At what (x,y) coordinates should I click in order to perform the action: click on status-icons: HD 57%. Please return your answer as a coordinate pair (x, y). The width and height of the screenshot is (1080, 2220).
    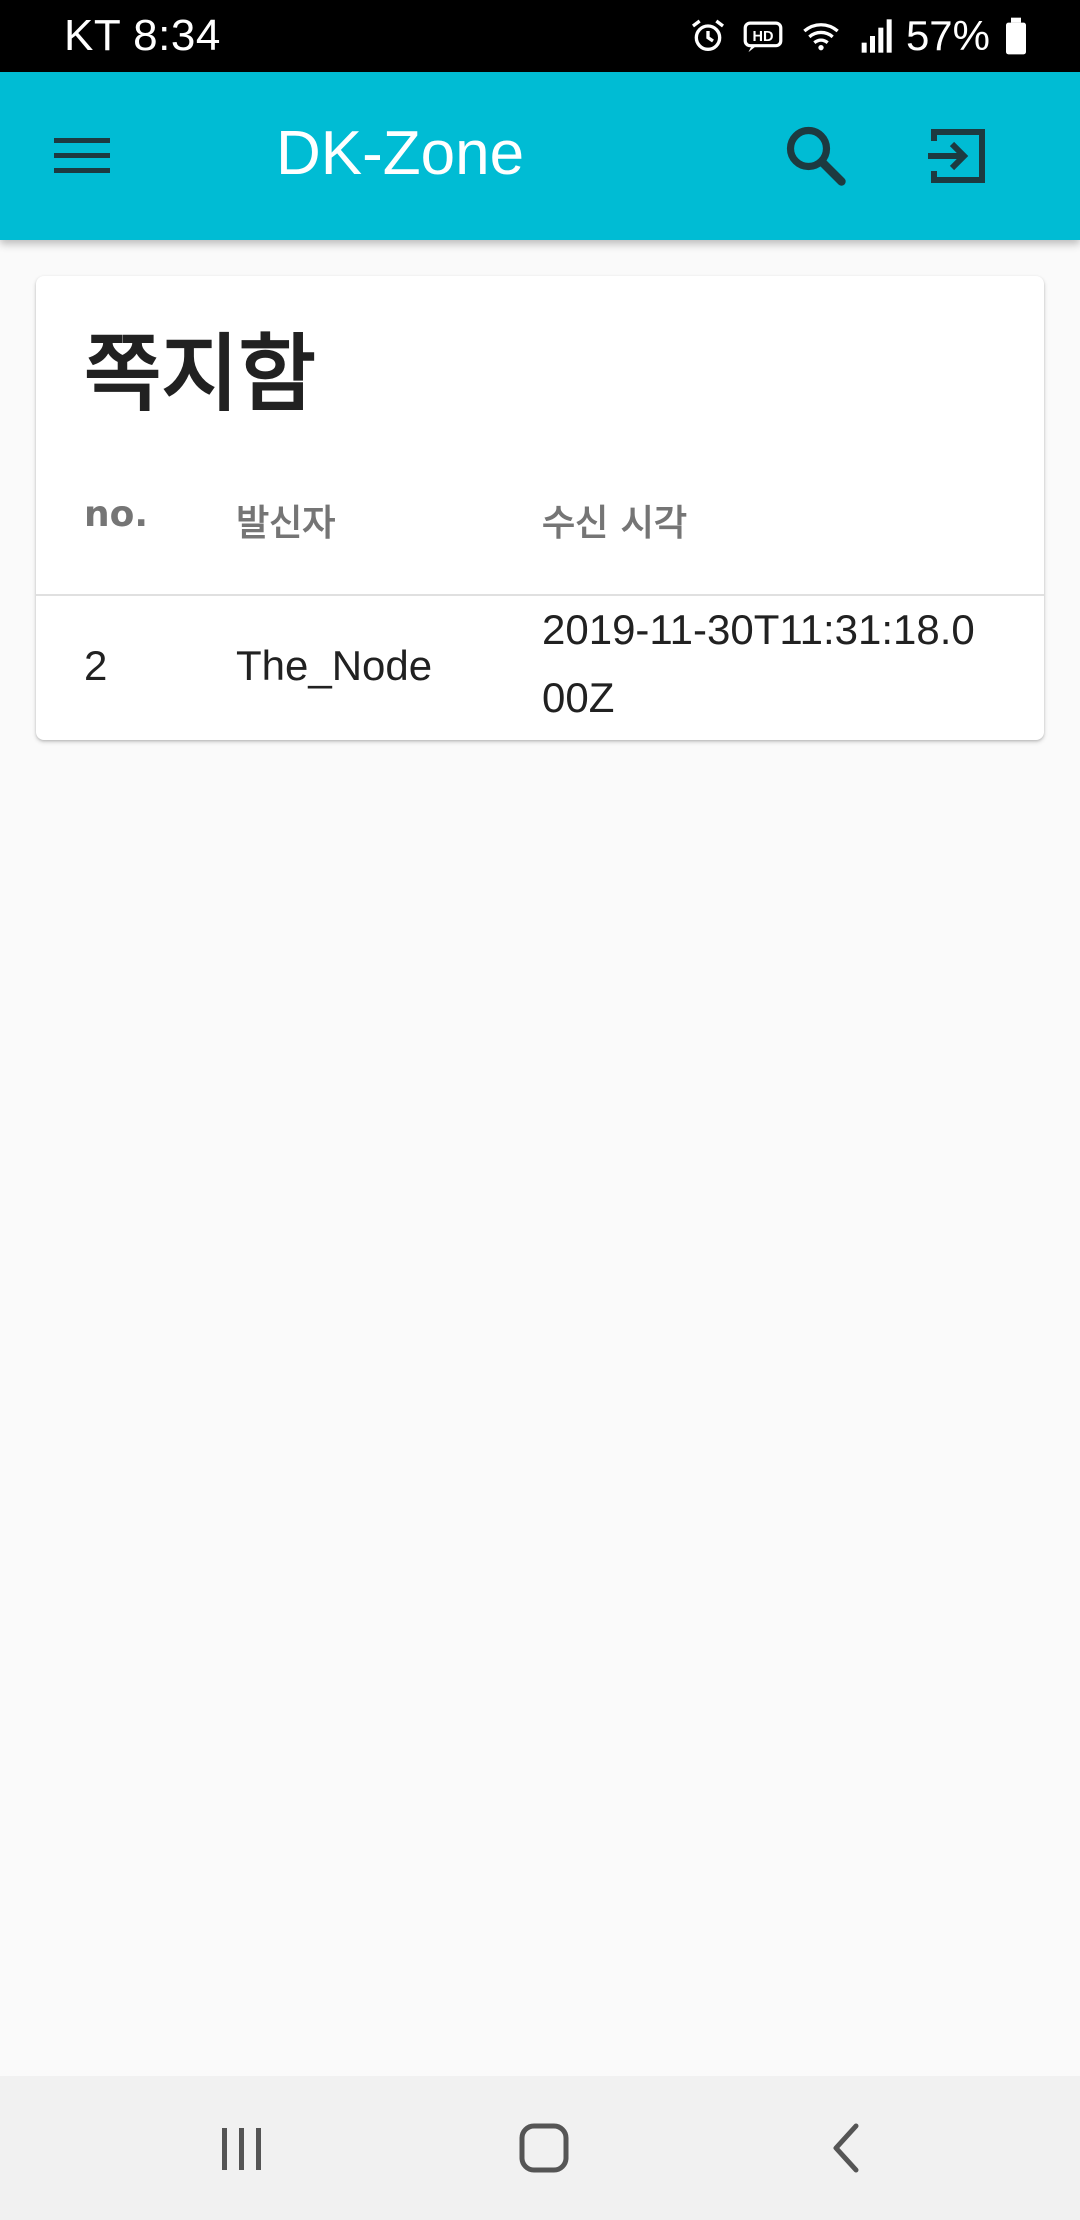
    Looking at the image, I should click on (858, 36).